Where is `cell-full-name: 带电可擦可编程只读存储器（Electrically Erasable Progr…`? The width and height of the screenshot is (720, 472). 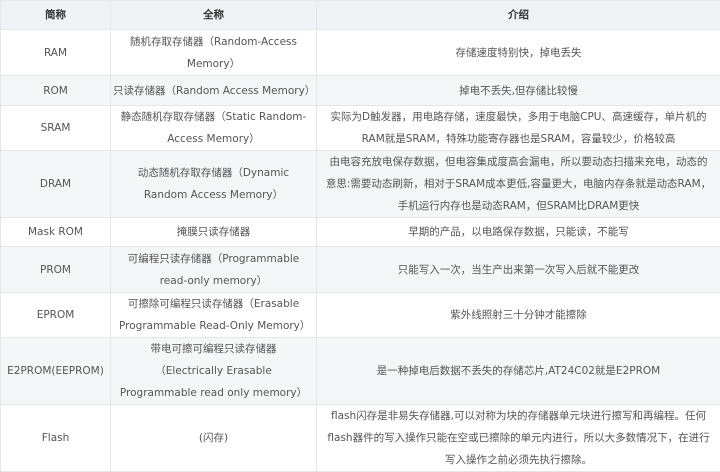 cell-full-name: 带电可擦可编程只读存储器（Electrically Erasable Progr… is located at coordinates (214, 371).